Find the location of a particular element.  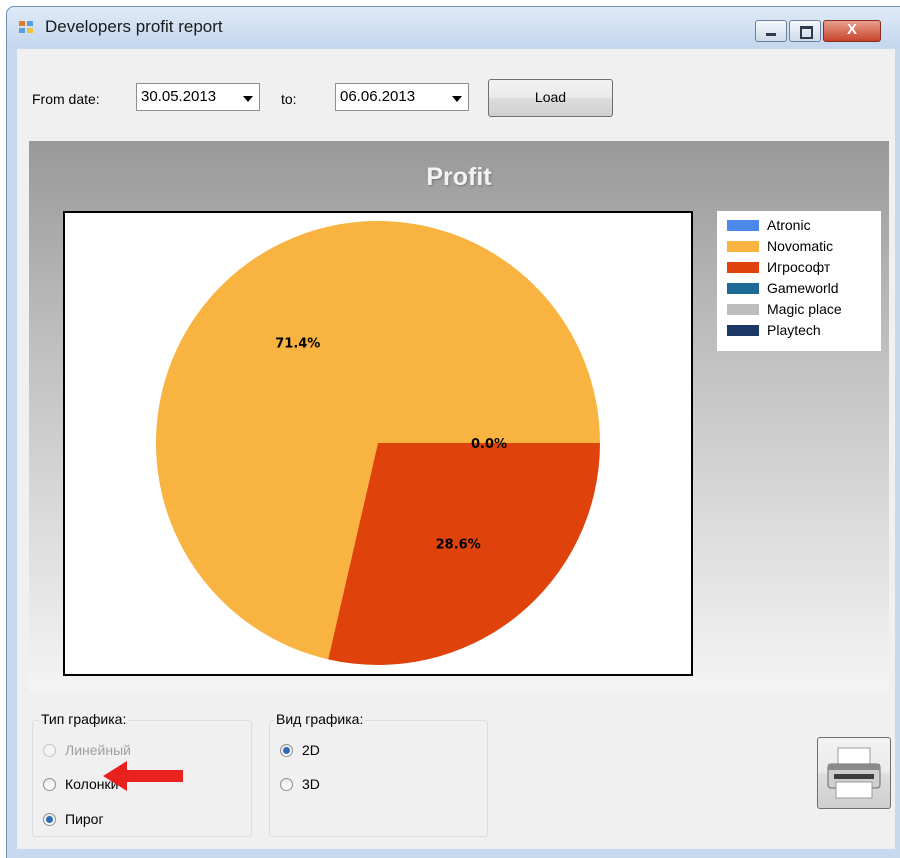

to-date-value: 06.06.2013 is located at coordinates (378, 96).